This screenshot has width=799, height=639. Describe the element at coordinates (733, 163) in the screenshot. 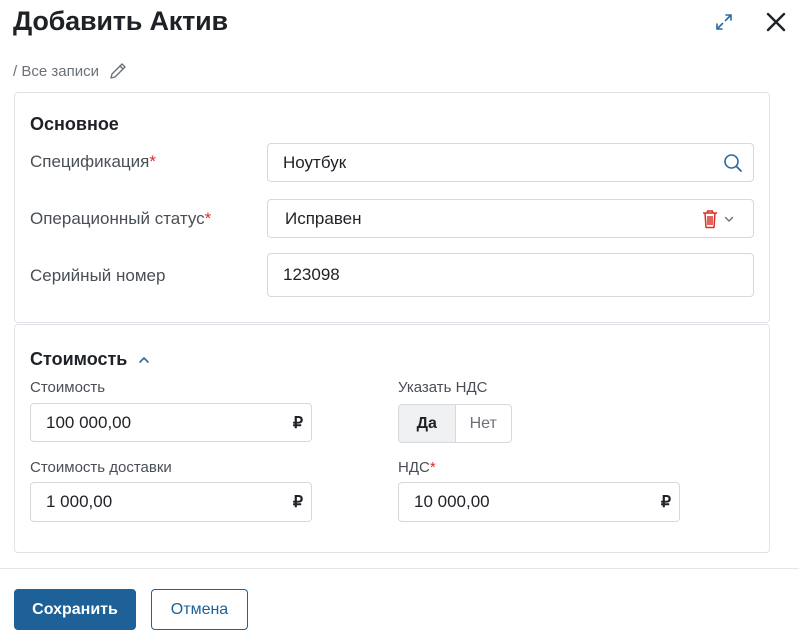

I see `search-icon` at that location.